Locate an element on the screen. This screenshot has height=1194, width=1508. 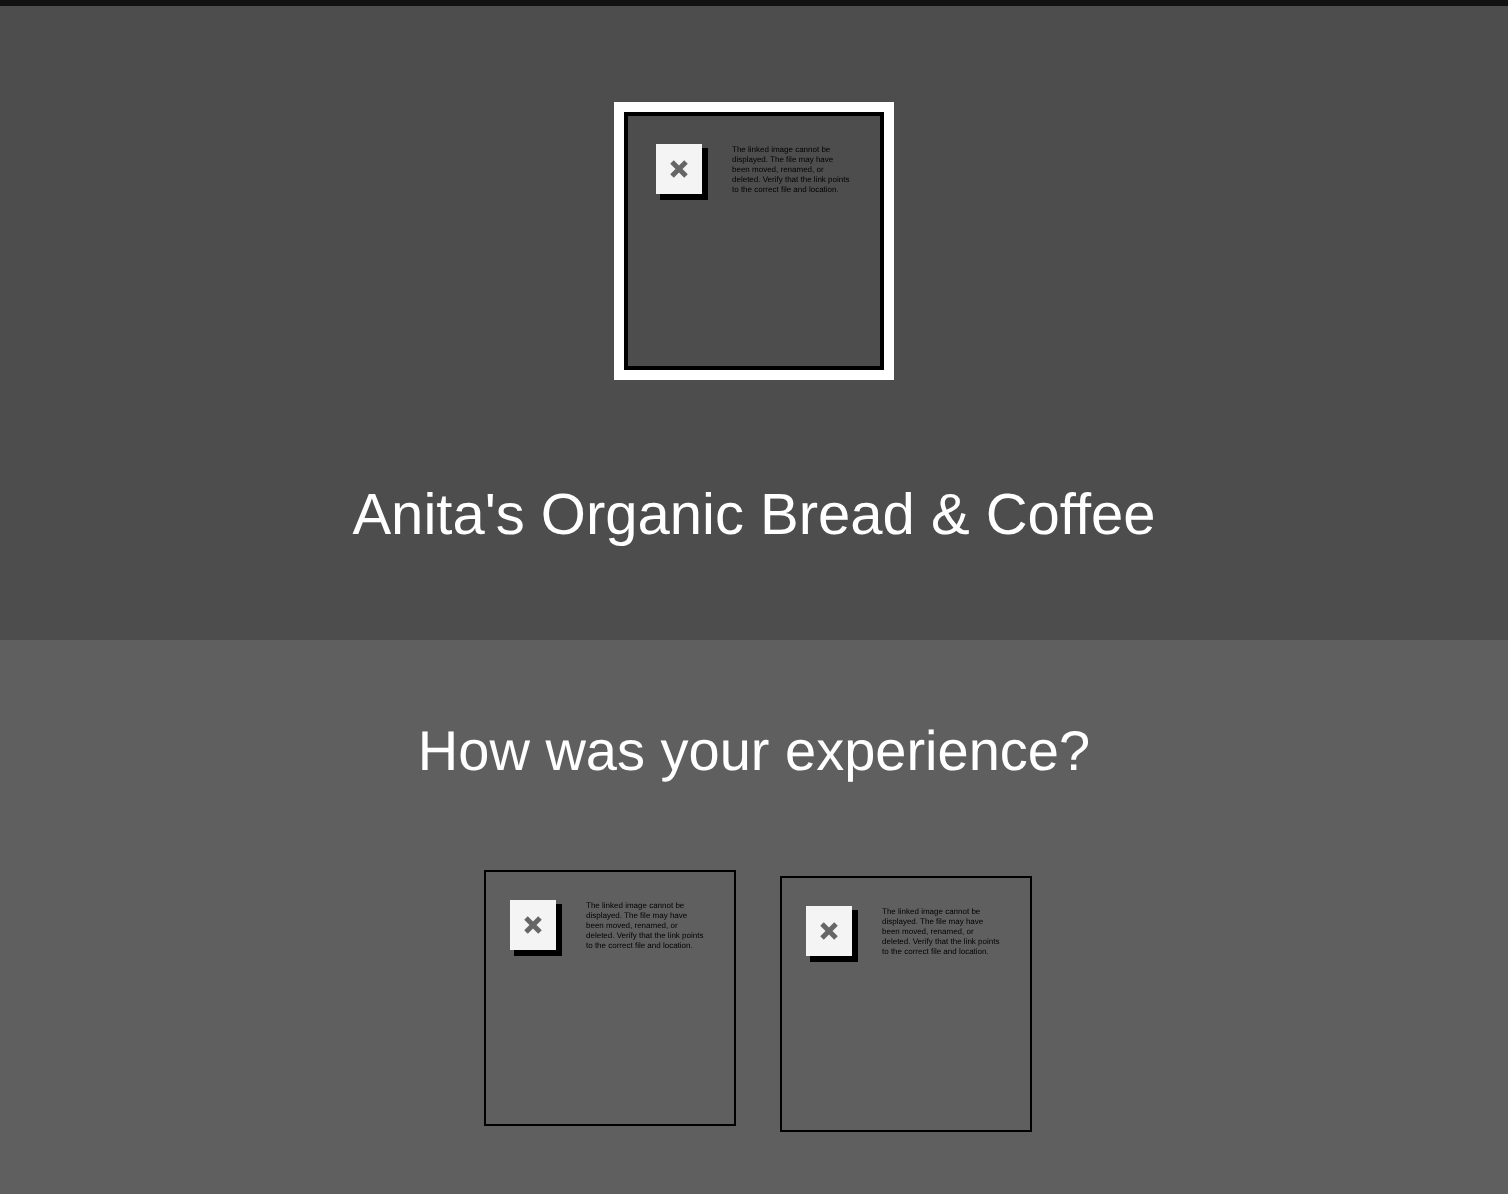
business-name: Anita's Organic Bread & Coffee is located at coordinates (754, 517).